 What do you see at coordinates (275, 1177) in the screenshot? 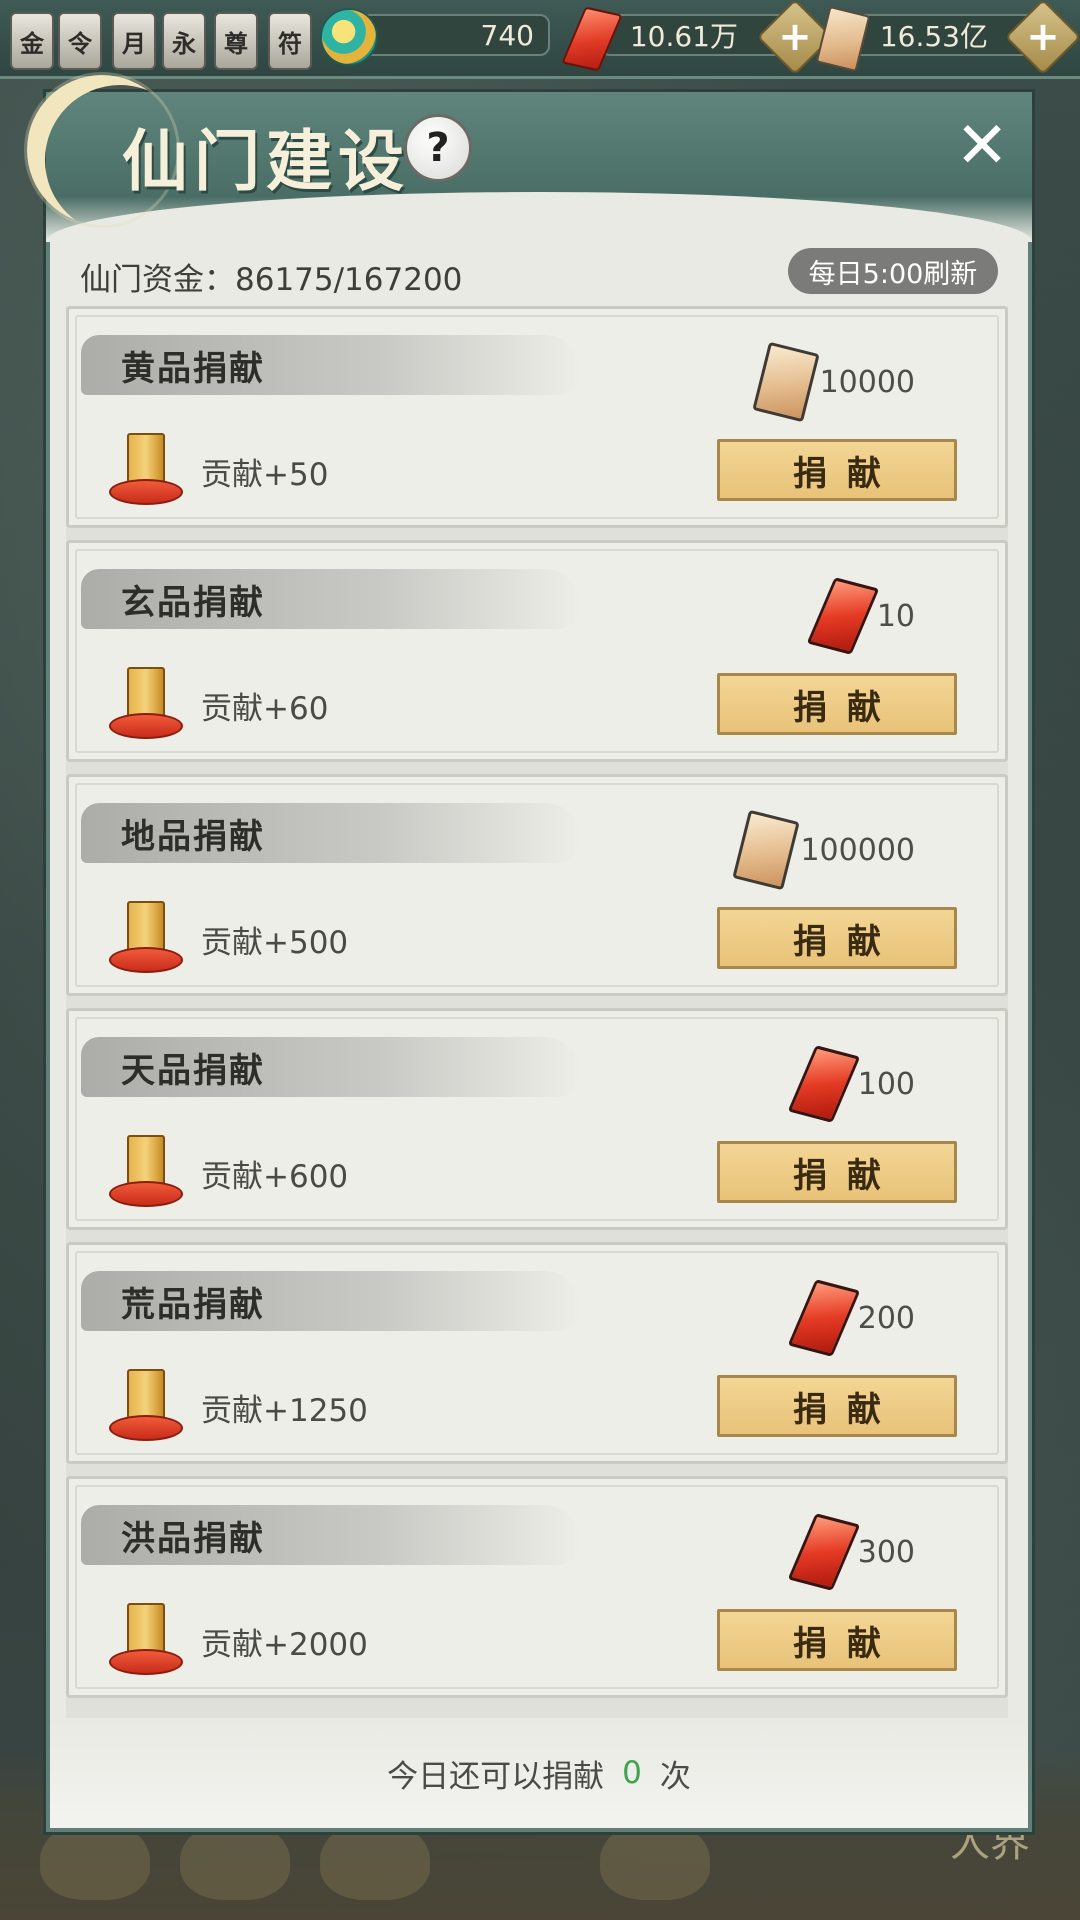
I see `reward-text: 贡献+600` at bounding box center [275, 1177].